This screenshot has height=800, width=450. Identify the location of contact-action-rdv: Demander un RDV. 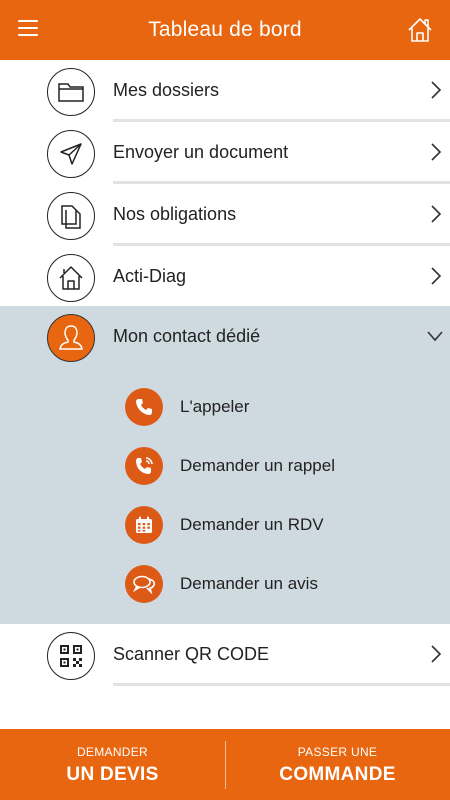
(225, 525).